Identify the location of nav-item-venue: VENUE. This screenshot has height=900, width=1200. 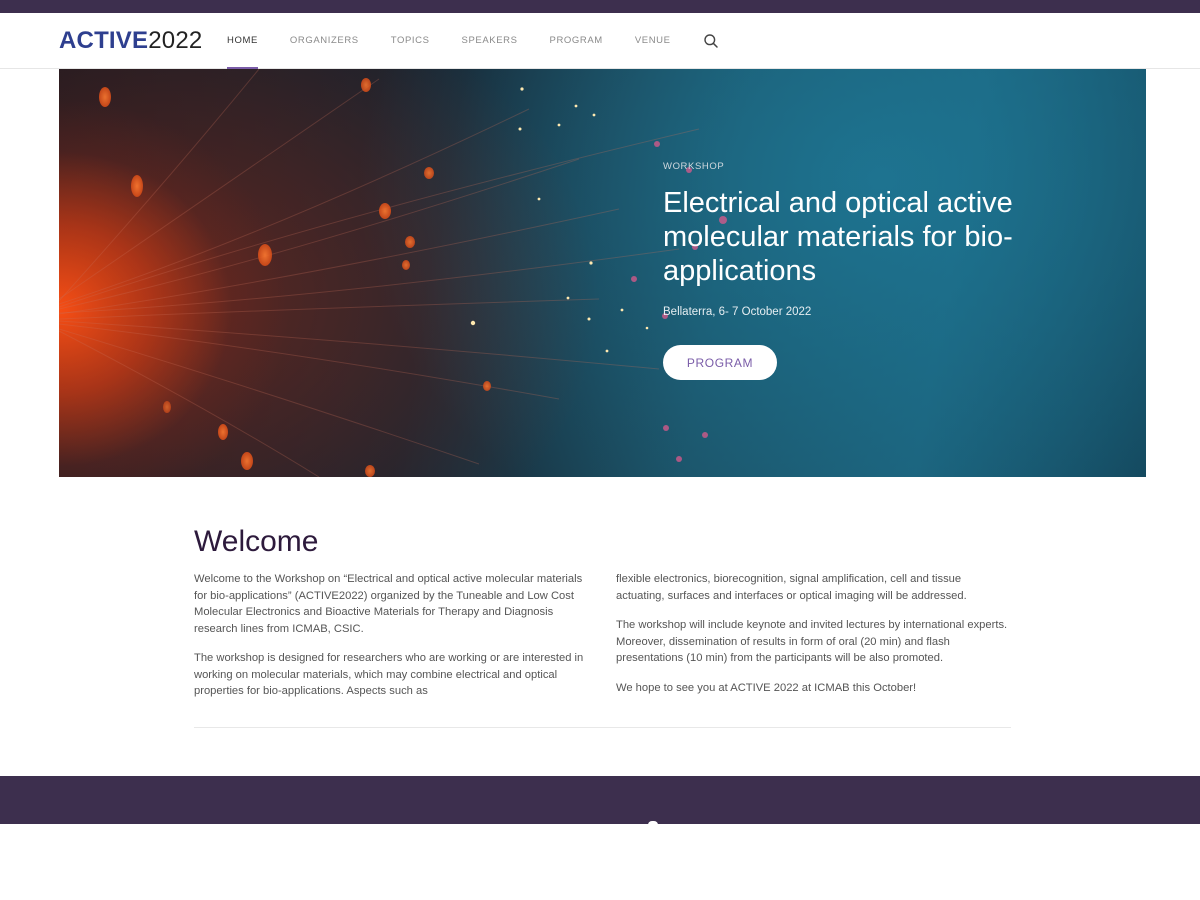
(653, 41).